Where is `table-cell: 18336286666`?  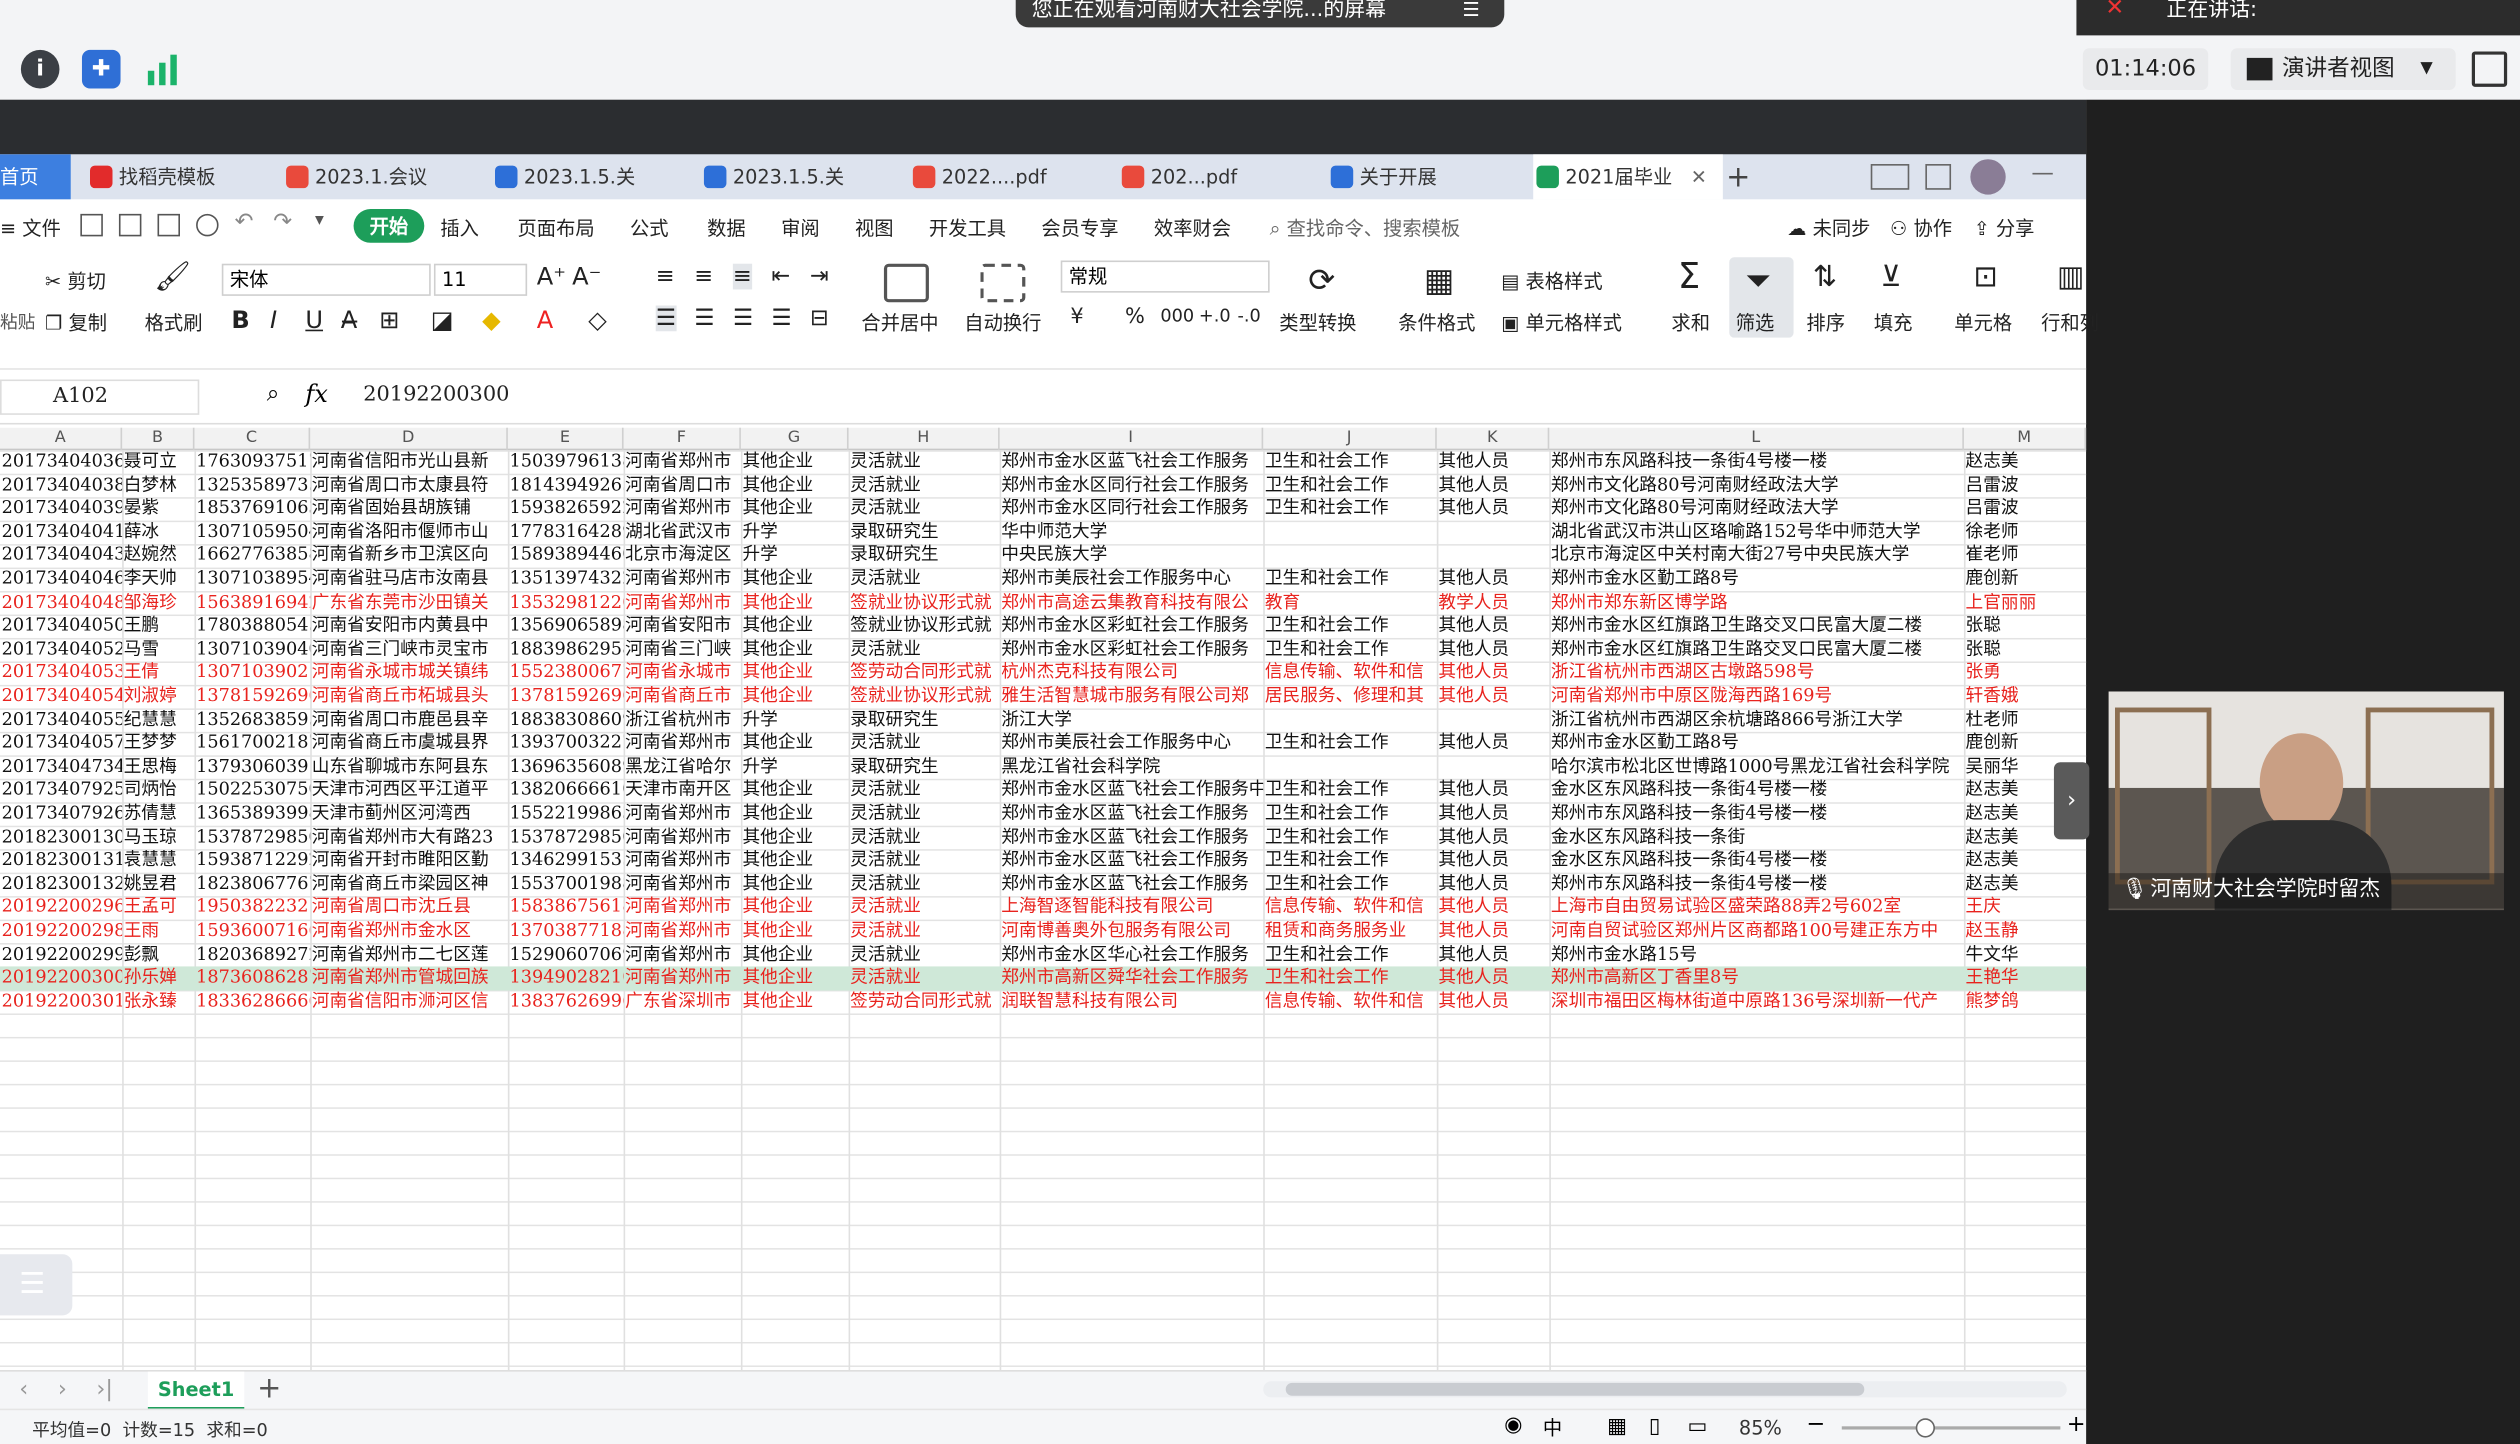
table-cell: 18336286666 is located at coordinates (252, 1001).